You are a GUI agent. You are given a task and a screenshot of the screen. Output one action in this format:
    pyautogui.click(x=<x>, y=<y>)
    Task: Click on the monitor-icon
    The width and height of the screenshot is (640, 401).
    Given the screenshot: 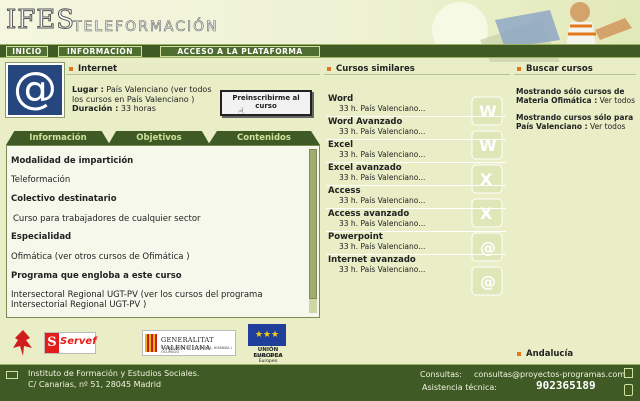 What is the action you would take?
    pyautogui.click(x=628, y=373)
    